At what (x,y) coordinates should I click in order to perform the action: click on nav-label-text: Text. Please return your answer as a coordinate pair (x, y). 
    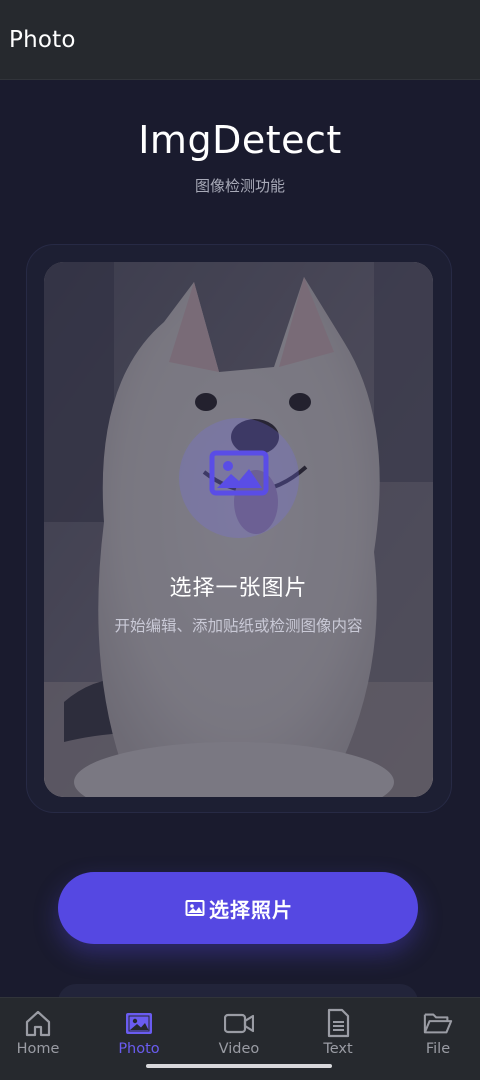
    Looking at the image, I should click on (338, 1049).